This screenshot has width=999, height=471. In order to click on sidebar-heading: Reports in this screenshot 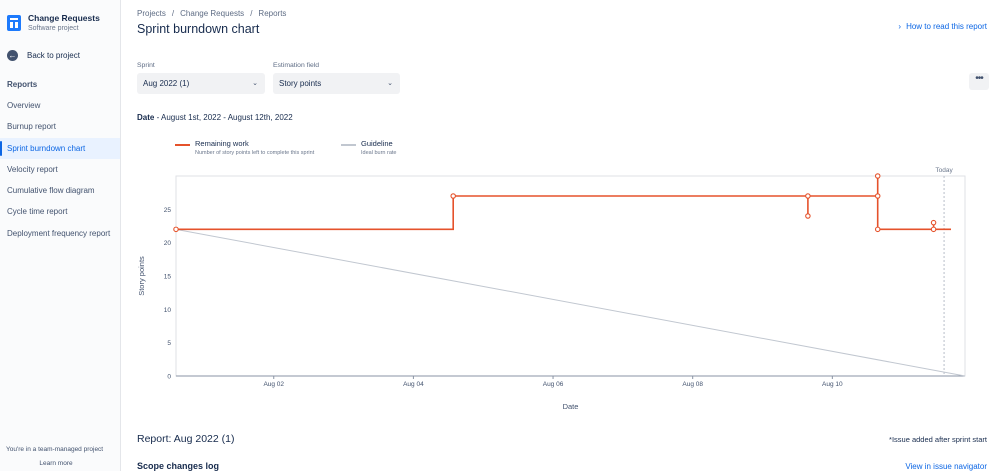, I will do `click(22, 84)`.